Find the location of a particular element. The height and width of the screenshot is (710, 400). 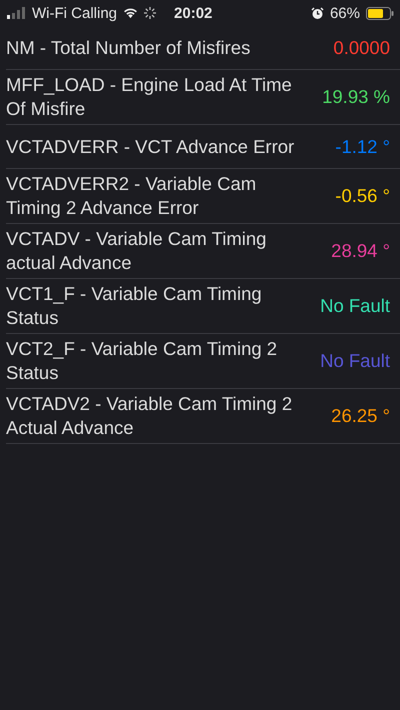

parameter-name: VCTADVERR2 - Variable Cam Timing 2 Advance Error is located at coordinates (132, 196).